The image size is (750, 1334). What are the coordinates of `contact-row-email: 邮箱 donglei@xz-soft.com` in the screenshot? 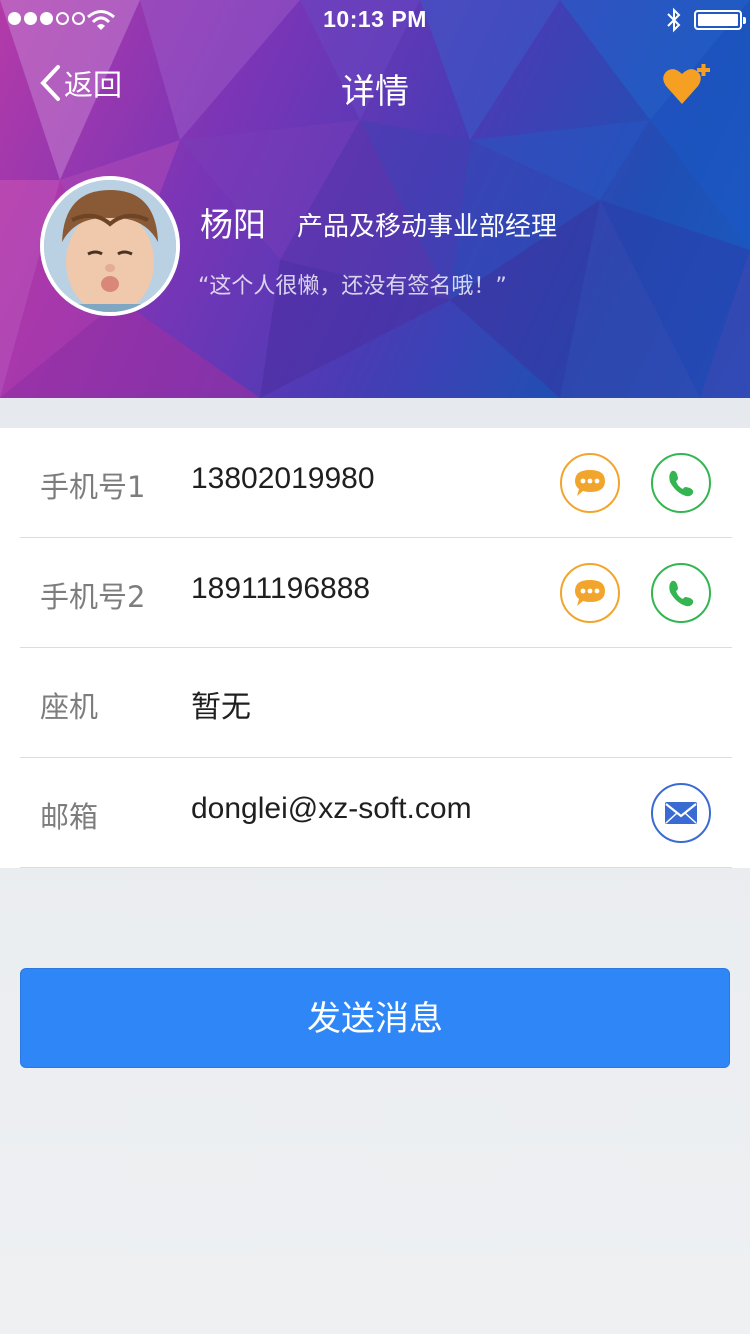 It's located at (376, 813).